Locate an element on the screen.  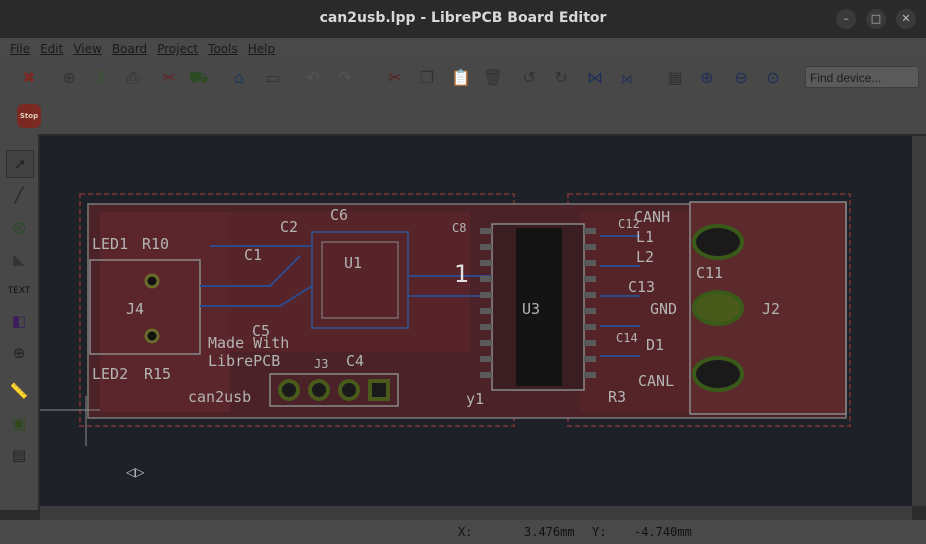
text-tool-label: TEXT is located at coordinates (19, 291).